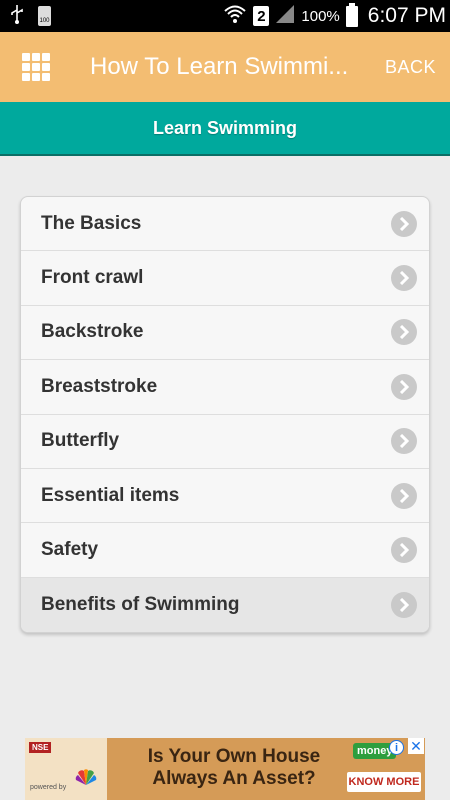  I want to click on menu-item-butterfly: Butterfly, so click(225, 442).